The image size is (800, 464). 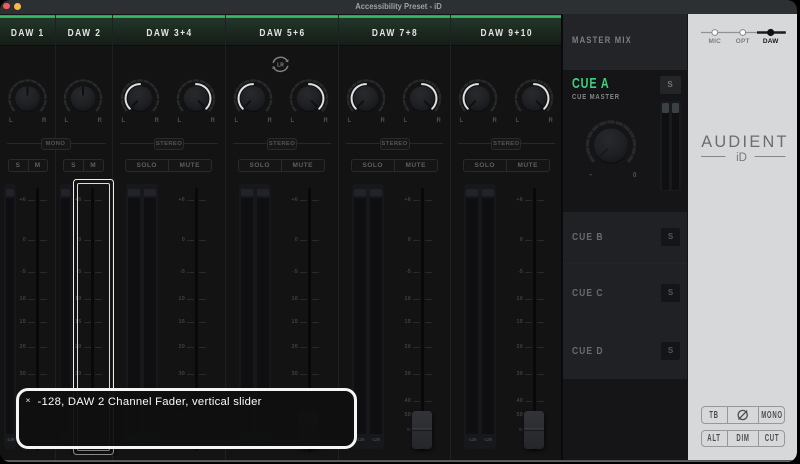 What do you see at coordinates (741, 158) in the screenshot?
I see `svg-text: iD` at bounding box center [741, 158].